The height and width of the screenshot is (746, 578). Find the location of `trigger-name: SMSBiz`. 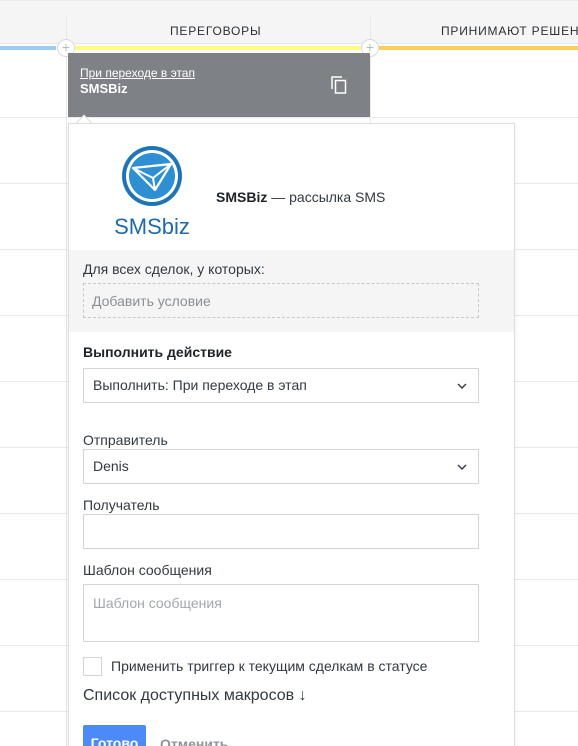

trigger-name: SMSBiz is located at coordinates (104, 88).